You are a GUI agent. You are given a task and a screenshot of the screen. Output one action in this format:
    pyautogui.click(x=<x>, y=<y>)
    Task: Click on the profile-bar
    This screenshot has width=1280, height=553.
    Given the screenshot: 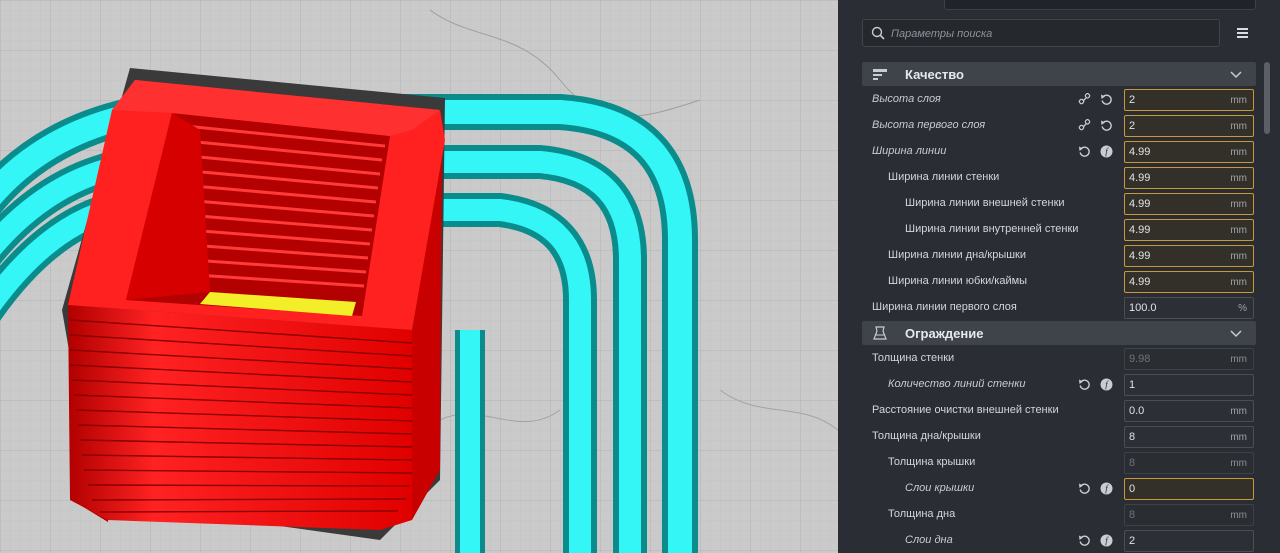 What is the action you would take?
    pyautogui.click(x=1059, y=6)
    